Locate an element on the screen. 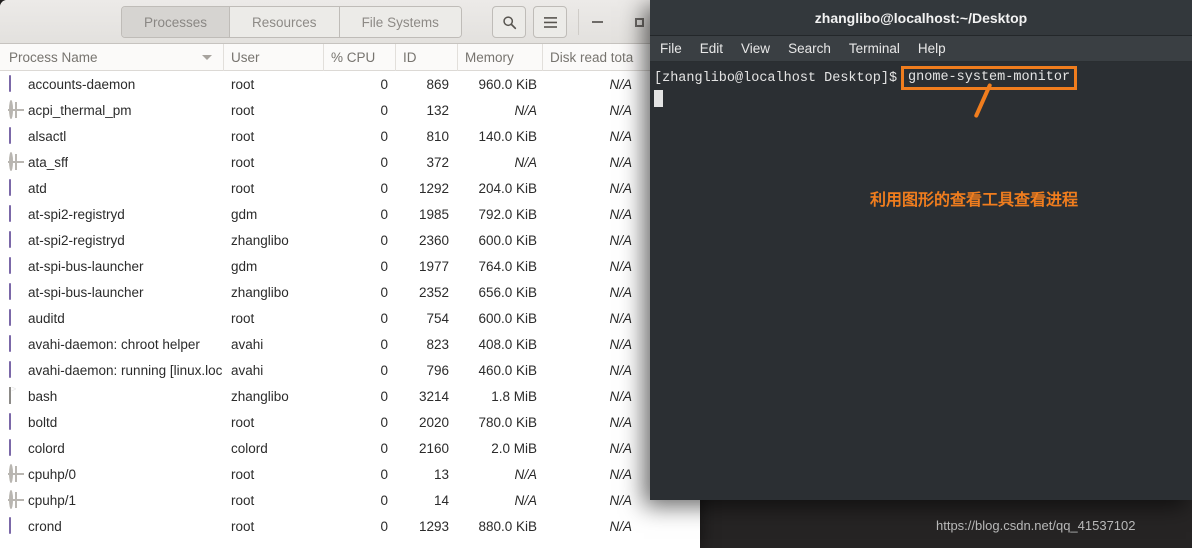 Image resolution: width=1192 pixels, height=548 pixels. process-name-label: auditd is located at coordinates (46, 318).